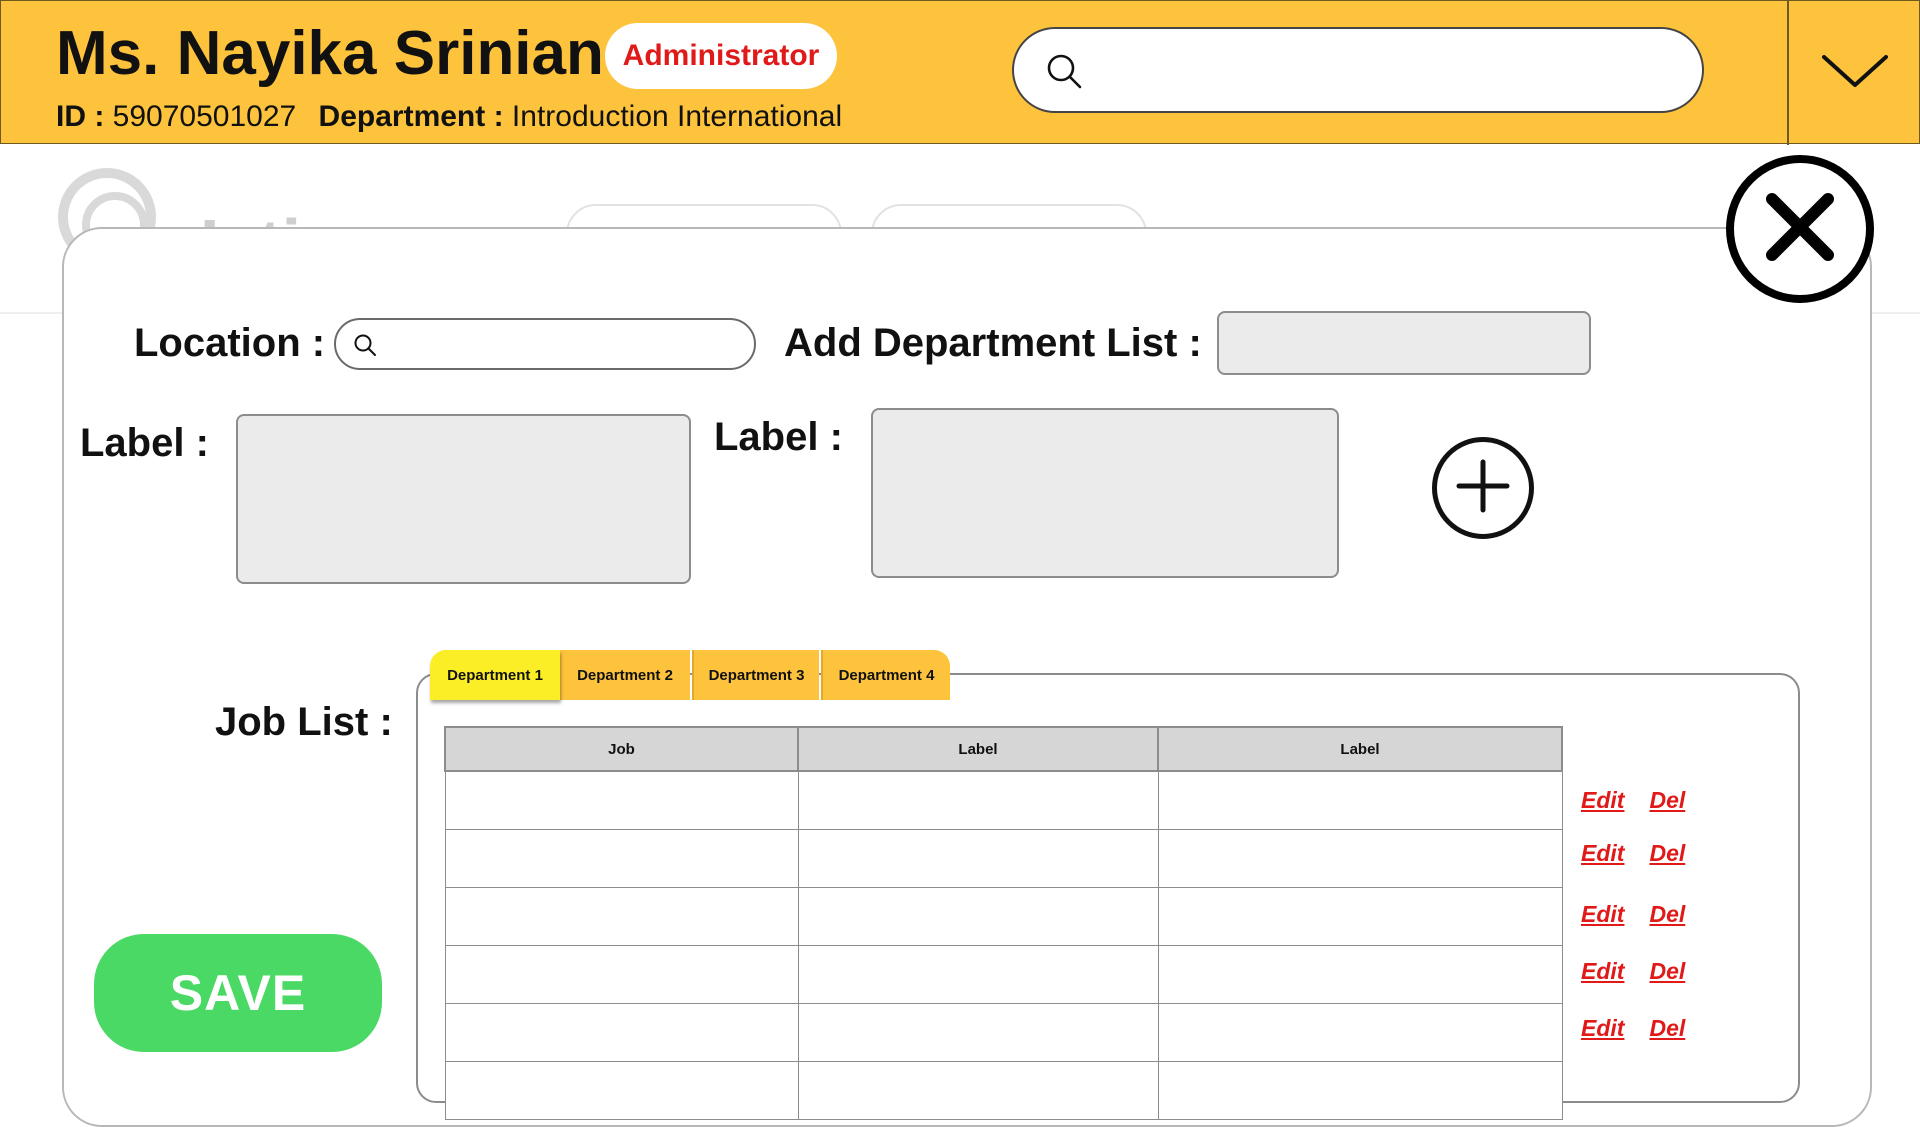 The image size is (1920, 1127). Describe the element at coordinates (144, 443) in the screenshot. I see `label-left-caption: Label :` at that location.